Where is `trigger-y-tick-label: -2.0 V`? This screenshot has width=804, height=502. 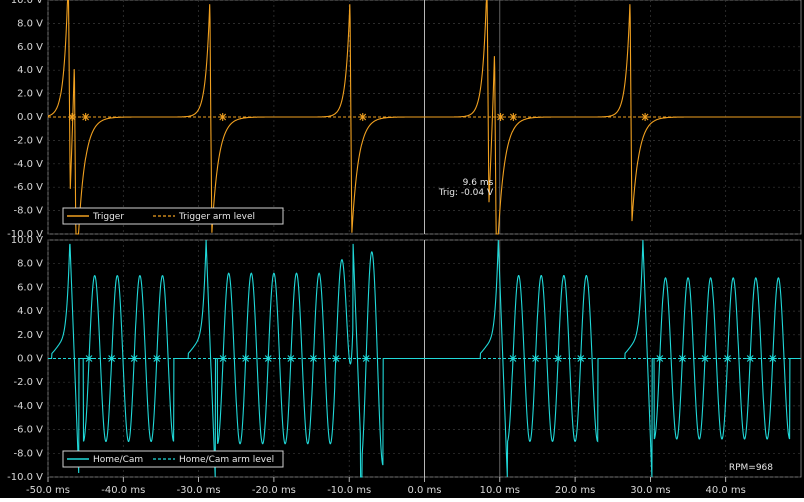
trigger-y-tick-label: -2.0 V is located at coordinates (28, 140).